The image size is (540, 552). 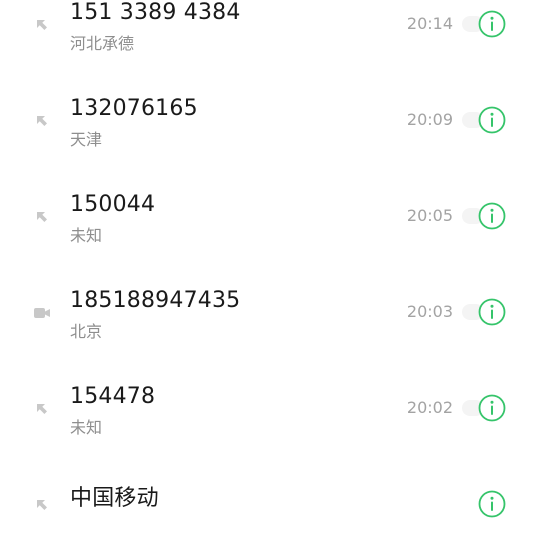 What do you see at coordinates (41, 313) in the screenshot?
I see `video-call-icon` at bounding box center [41, 313].